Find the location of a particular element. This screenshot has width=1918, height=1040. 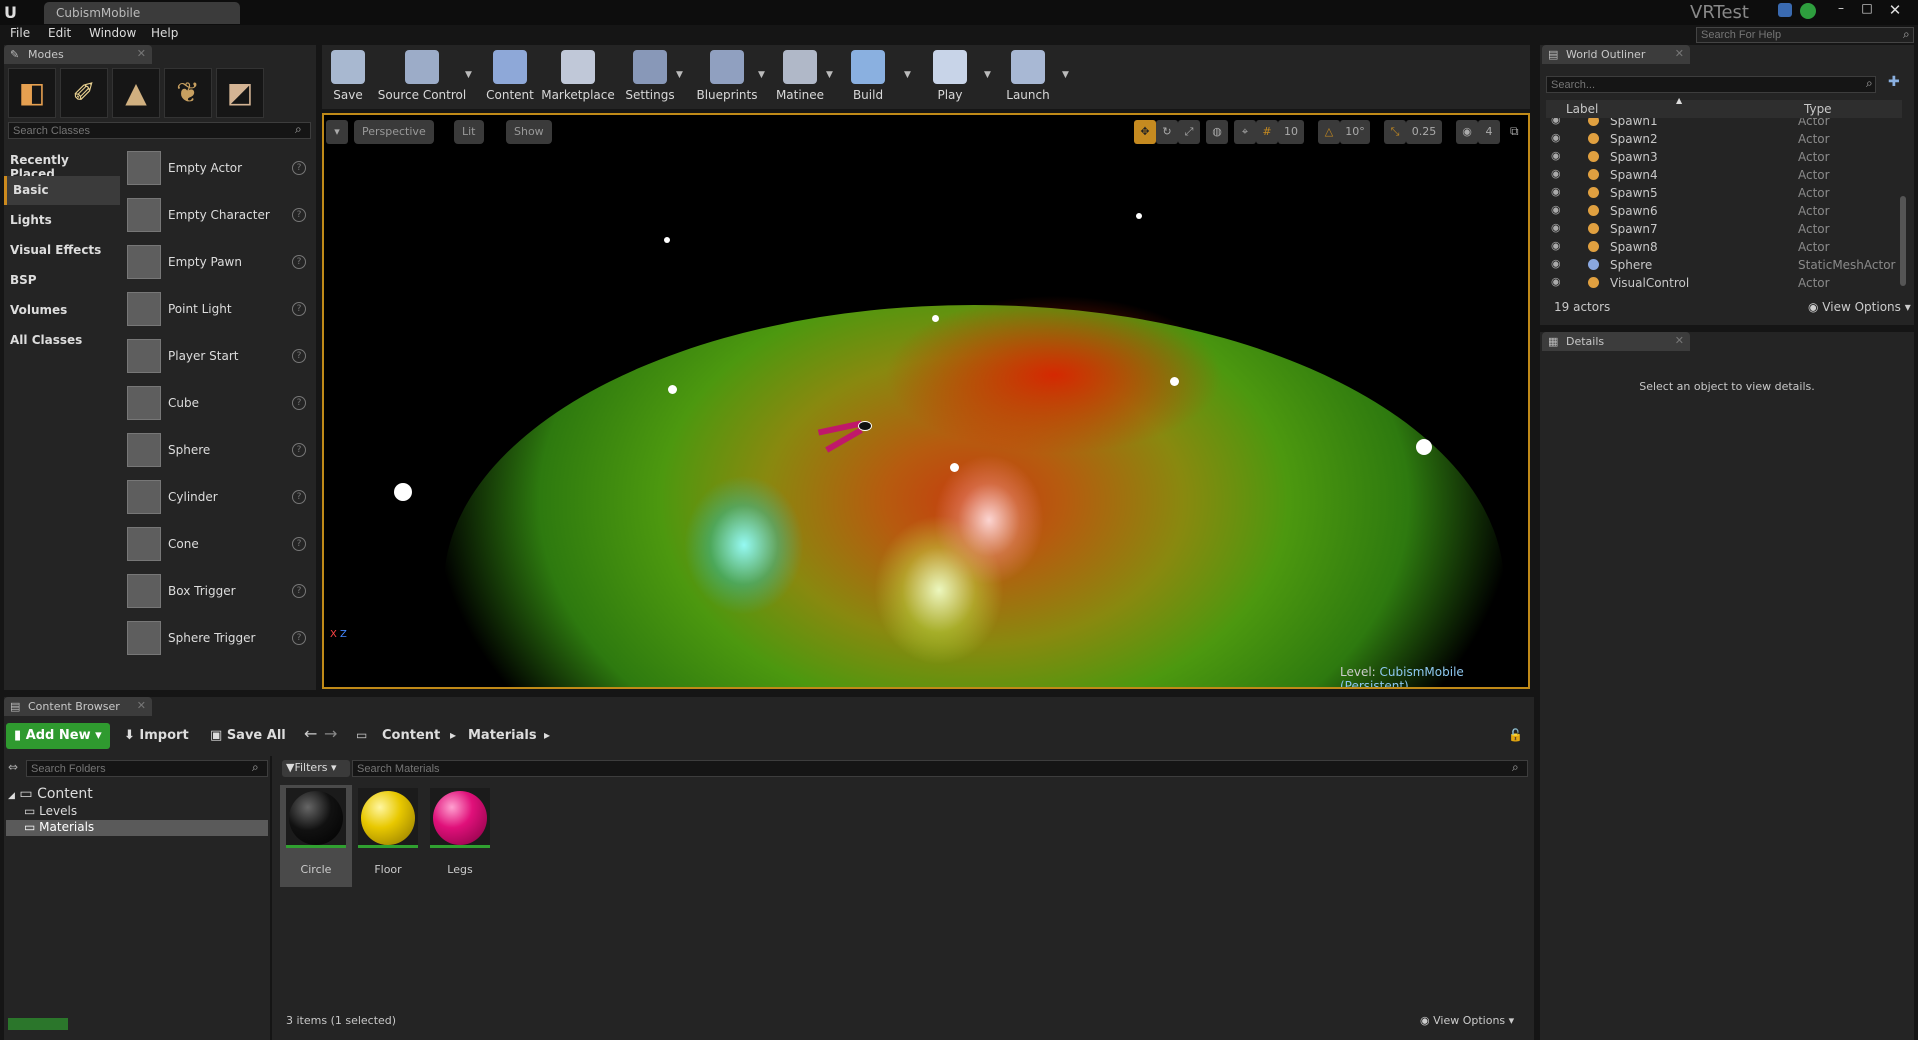

source-control-button: Source Control is located at coordinates (422, 77).